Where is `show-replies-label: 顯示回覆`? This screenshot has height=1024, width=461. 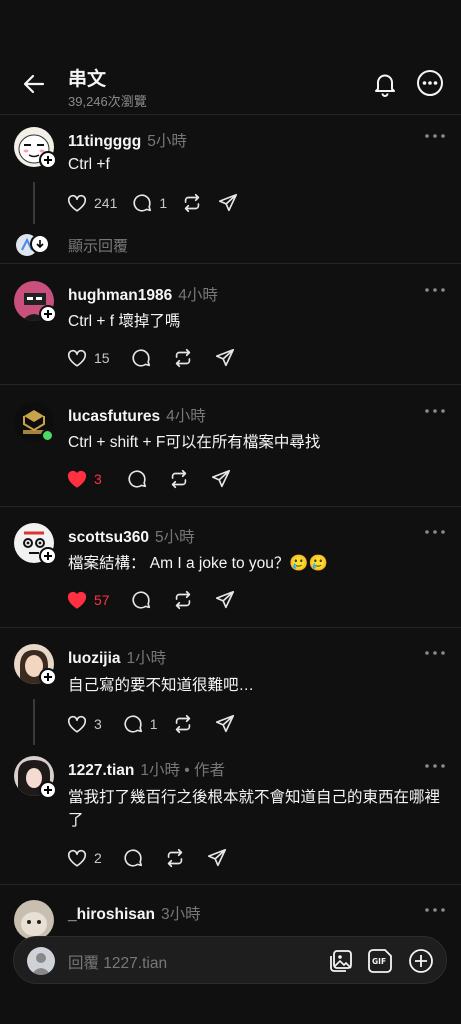 show-replies-label: 顯示回覆 is located at coordinates (98, 246).